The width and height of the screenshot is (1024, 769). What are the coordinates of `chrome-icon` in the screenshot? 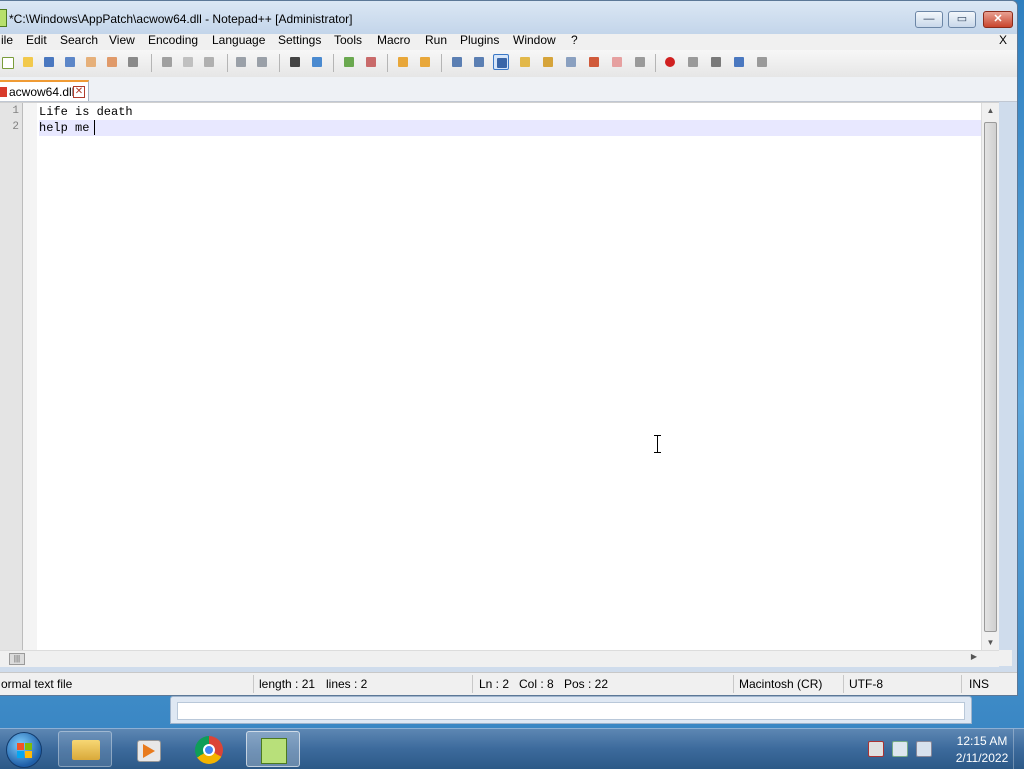 It's located at (209, 749).